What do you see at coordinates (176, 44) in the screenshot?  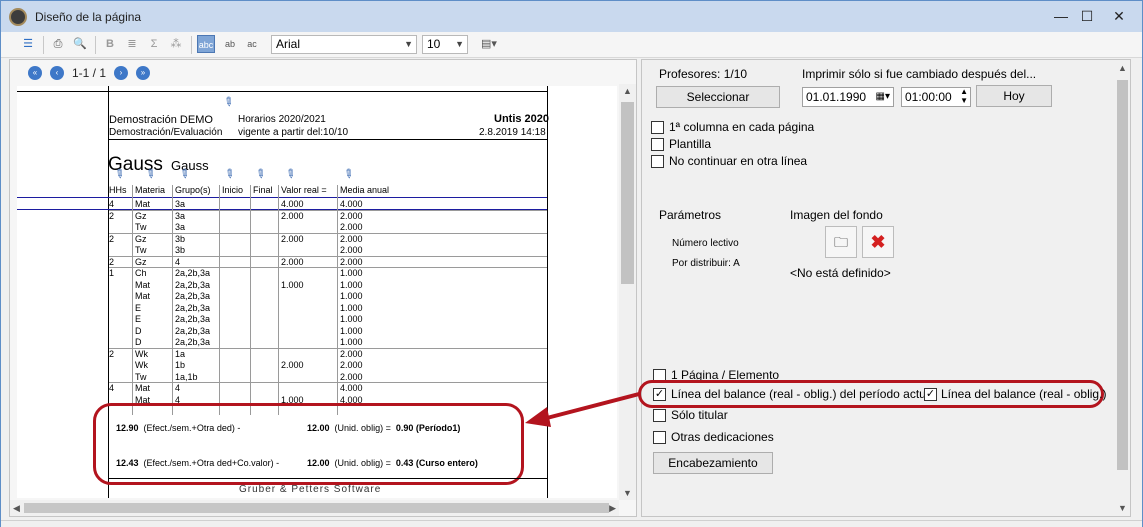 I see `format-icon: ⁂` at bounding box center [176, 44].